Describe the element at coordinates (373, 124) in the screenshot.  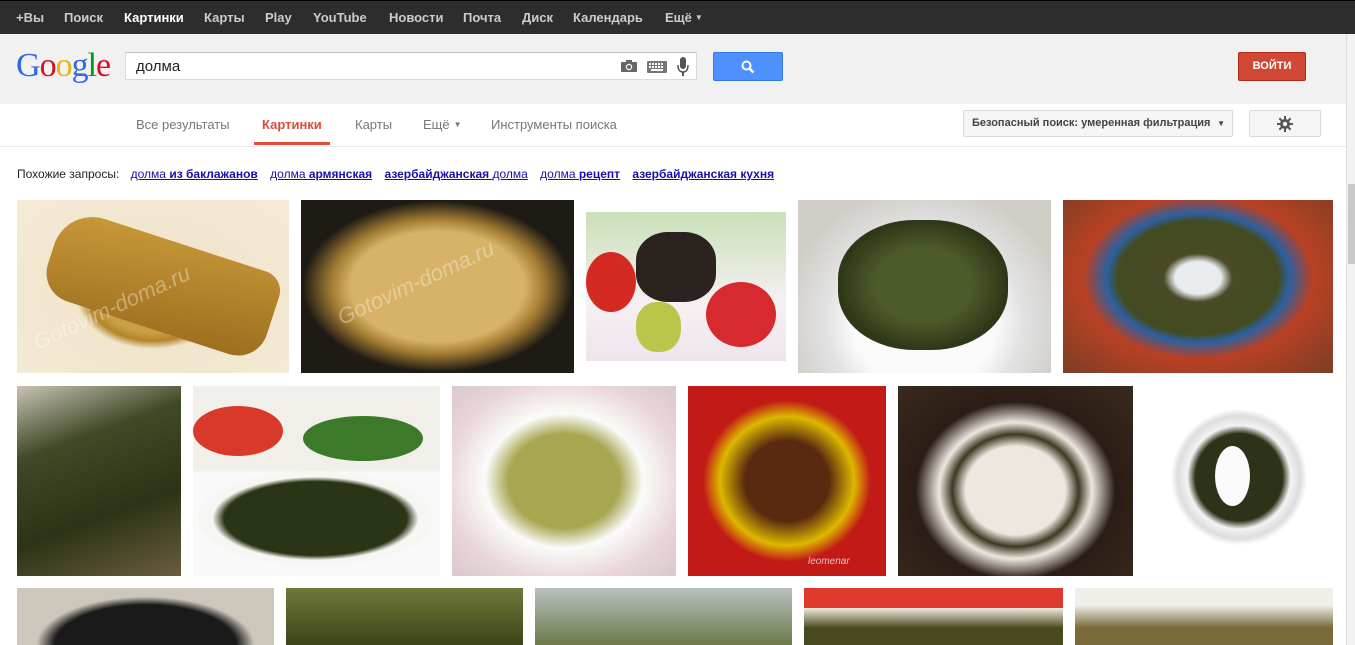
I see `tab-maps: Карты` at that location.